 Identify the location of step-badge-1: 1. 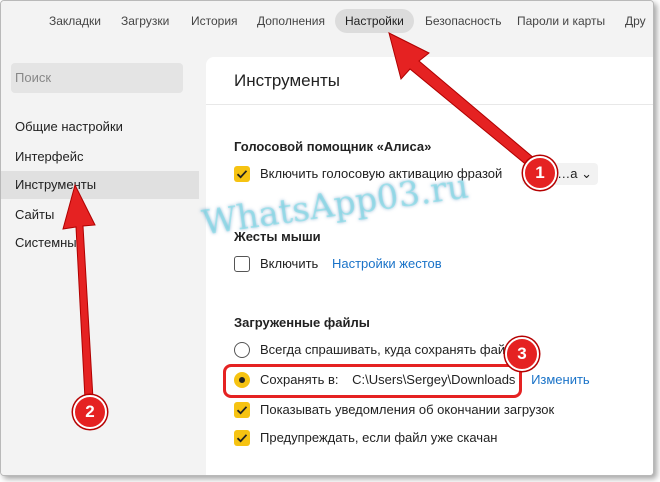
(540, 173).